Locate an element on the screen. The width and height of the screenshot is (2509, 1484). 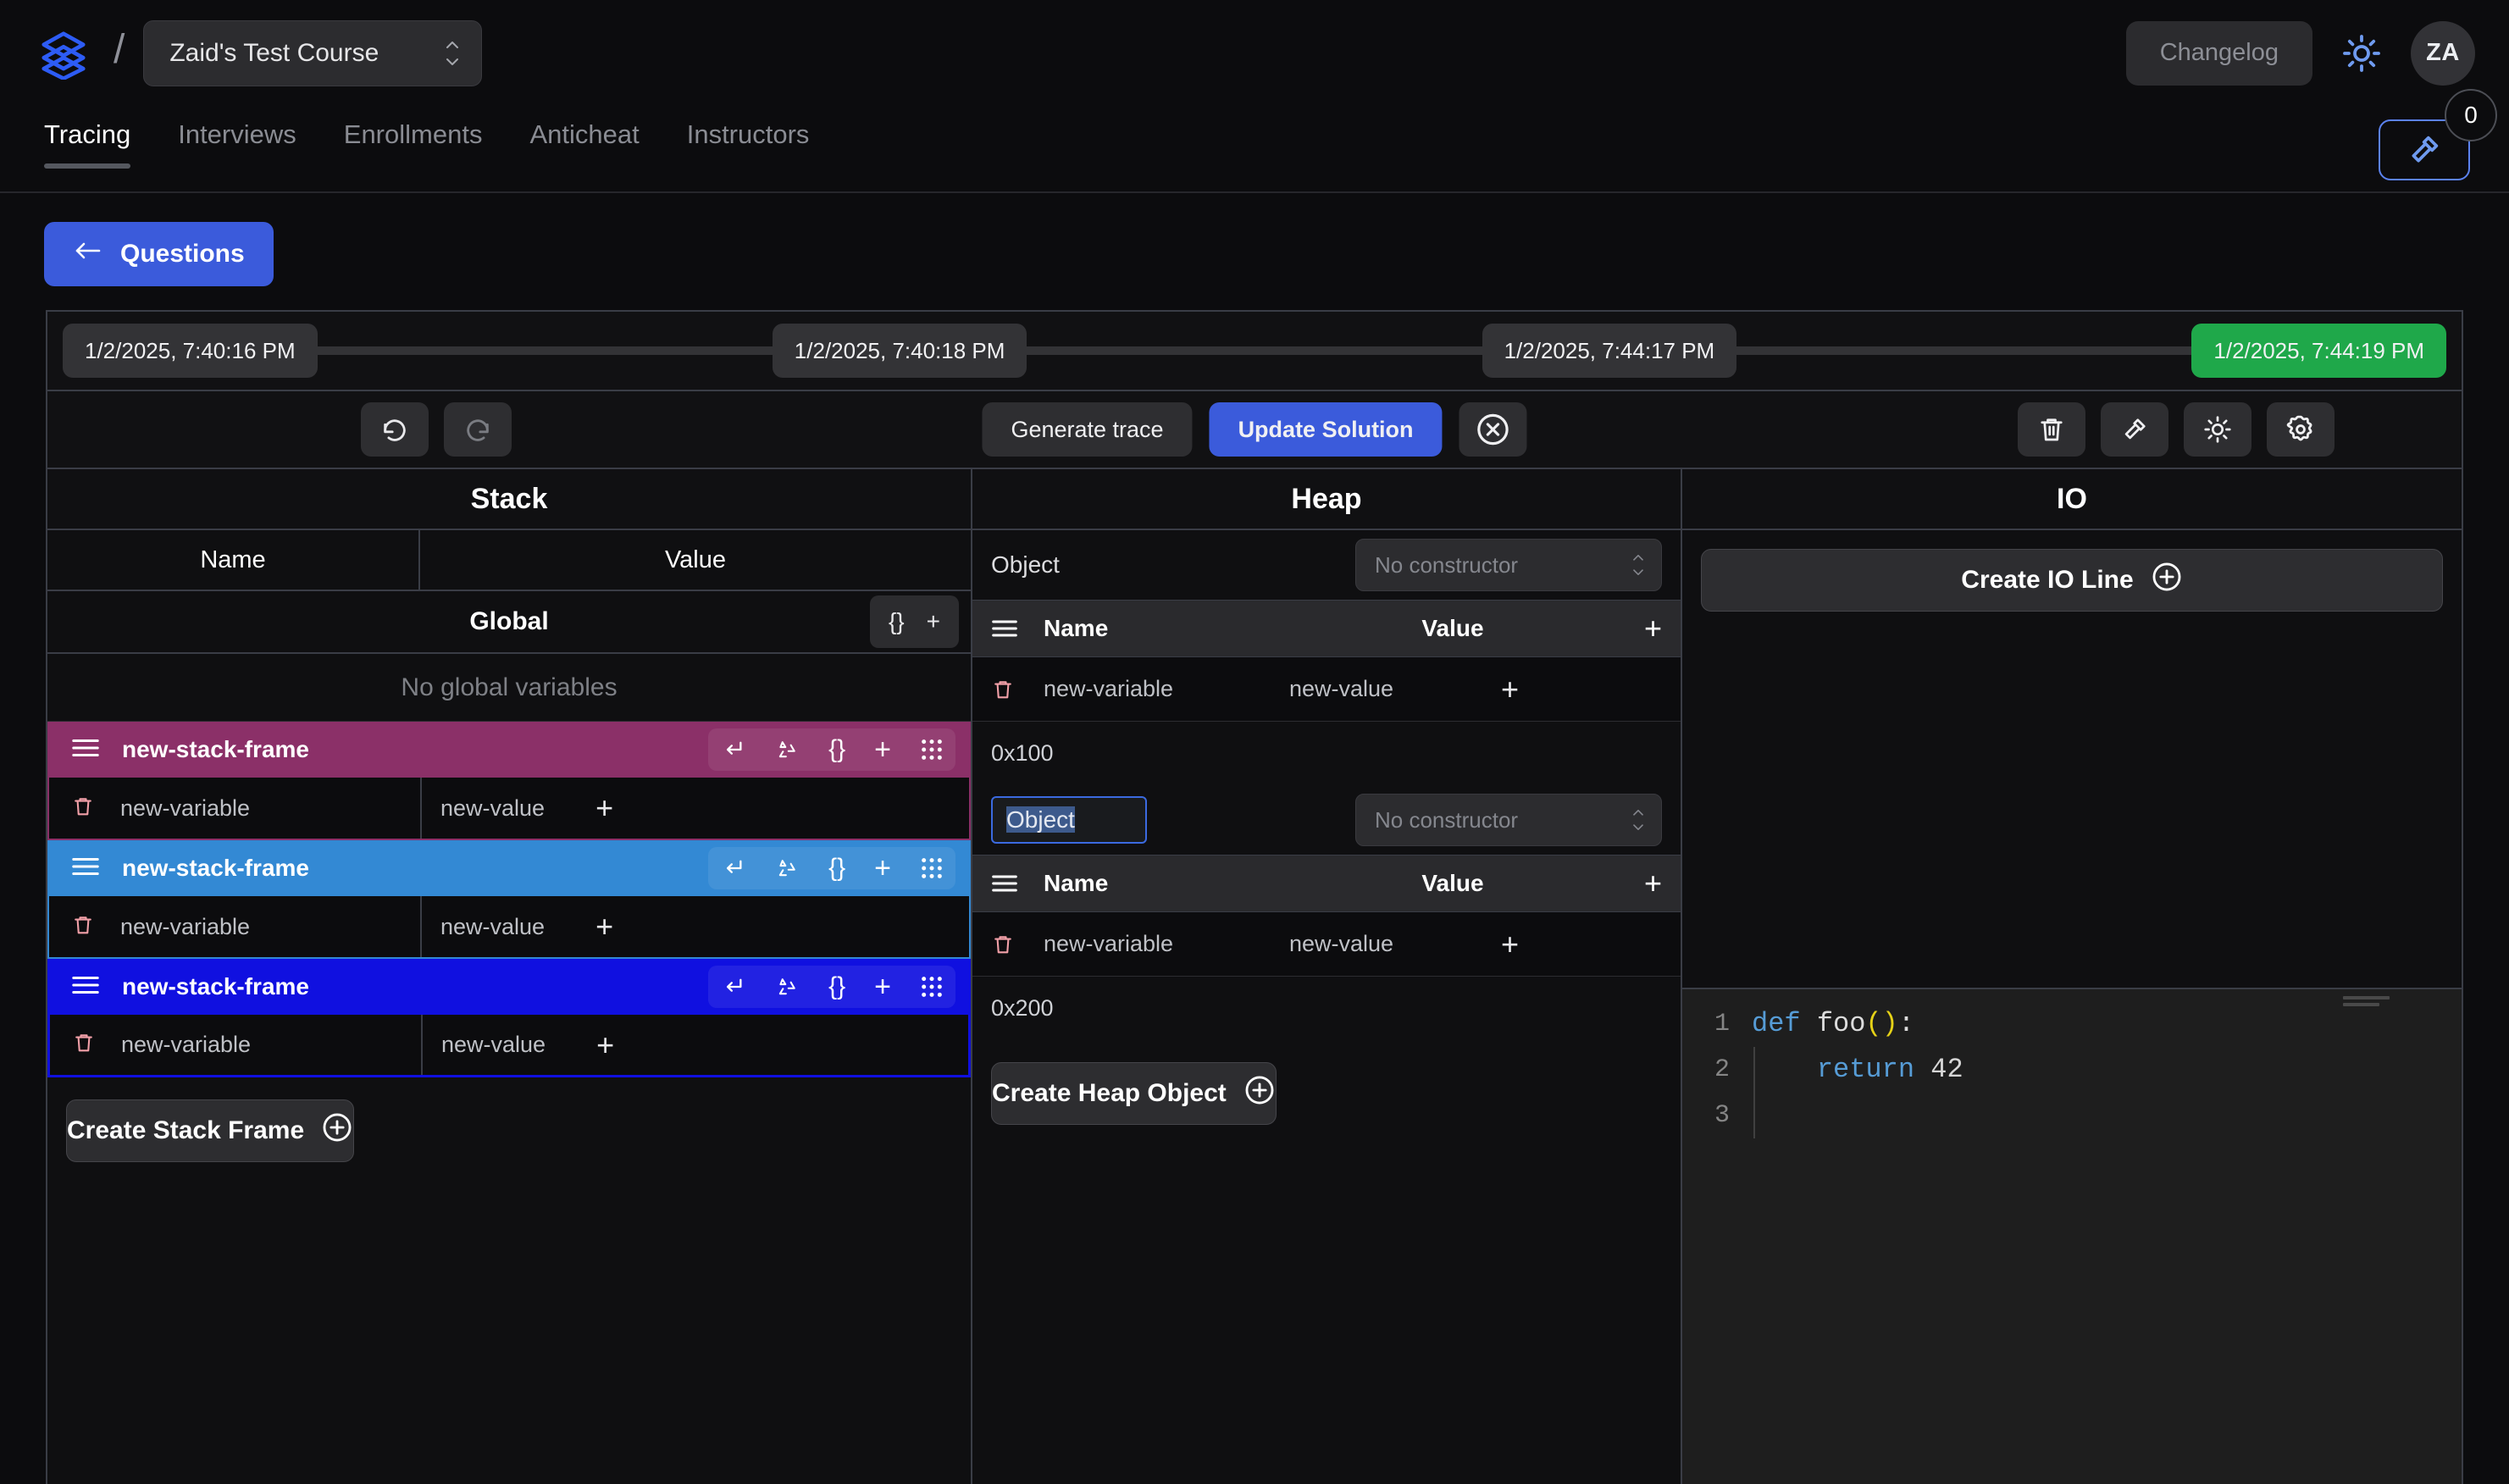
avatar: ZA is located at coordinates (2443, 53).